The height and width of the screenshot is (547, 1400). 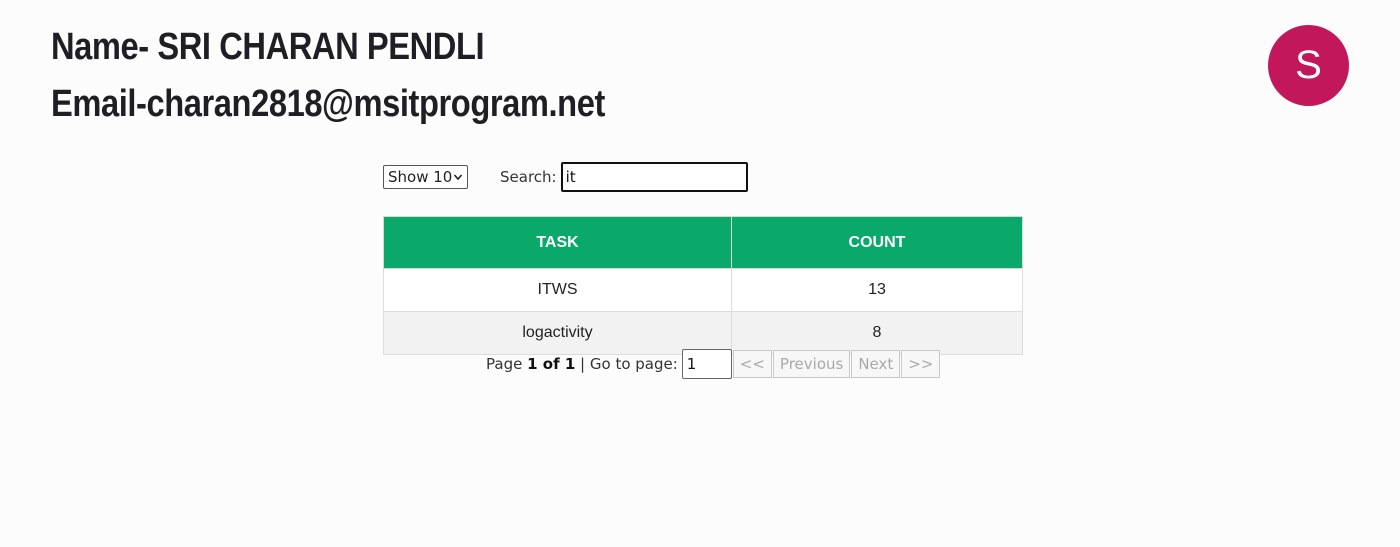 What do you see at coordinates (557, 290) in the screenshot?
I see `task-cell: ITWS` at bounding box center [557, 290].